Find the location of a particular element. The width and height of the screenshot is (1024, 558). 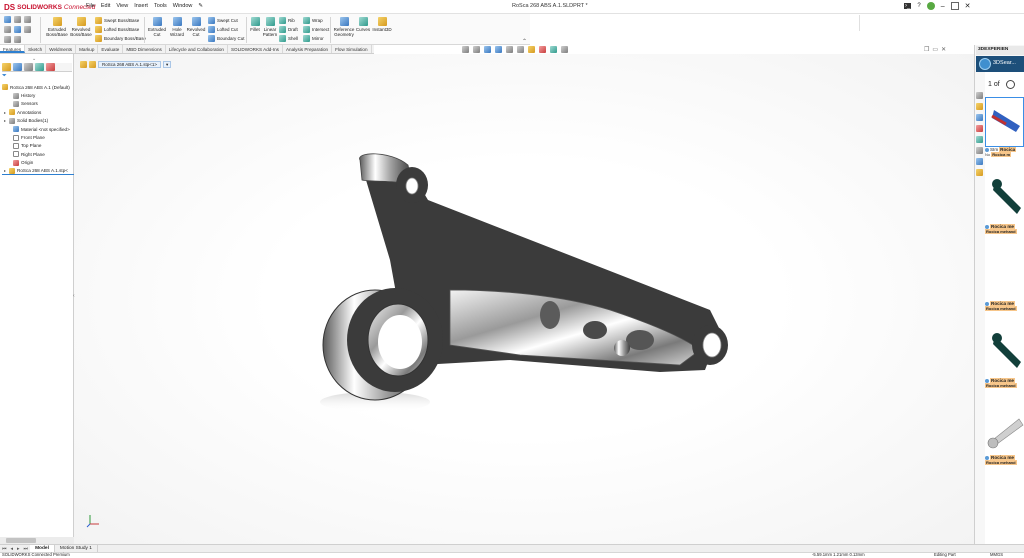

custom-properties-icon is located at coordinates (979, 139).